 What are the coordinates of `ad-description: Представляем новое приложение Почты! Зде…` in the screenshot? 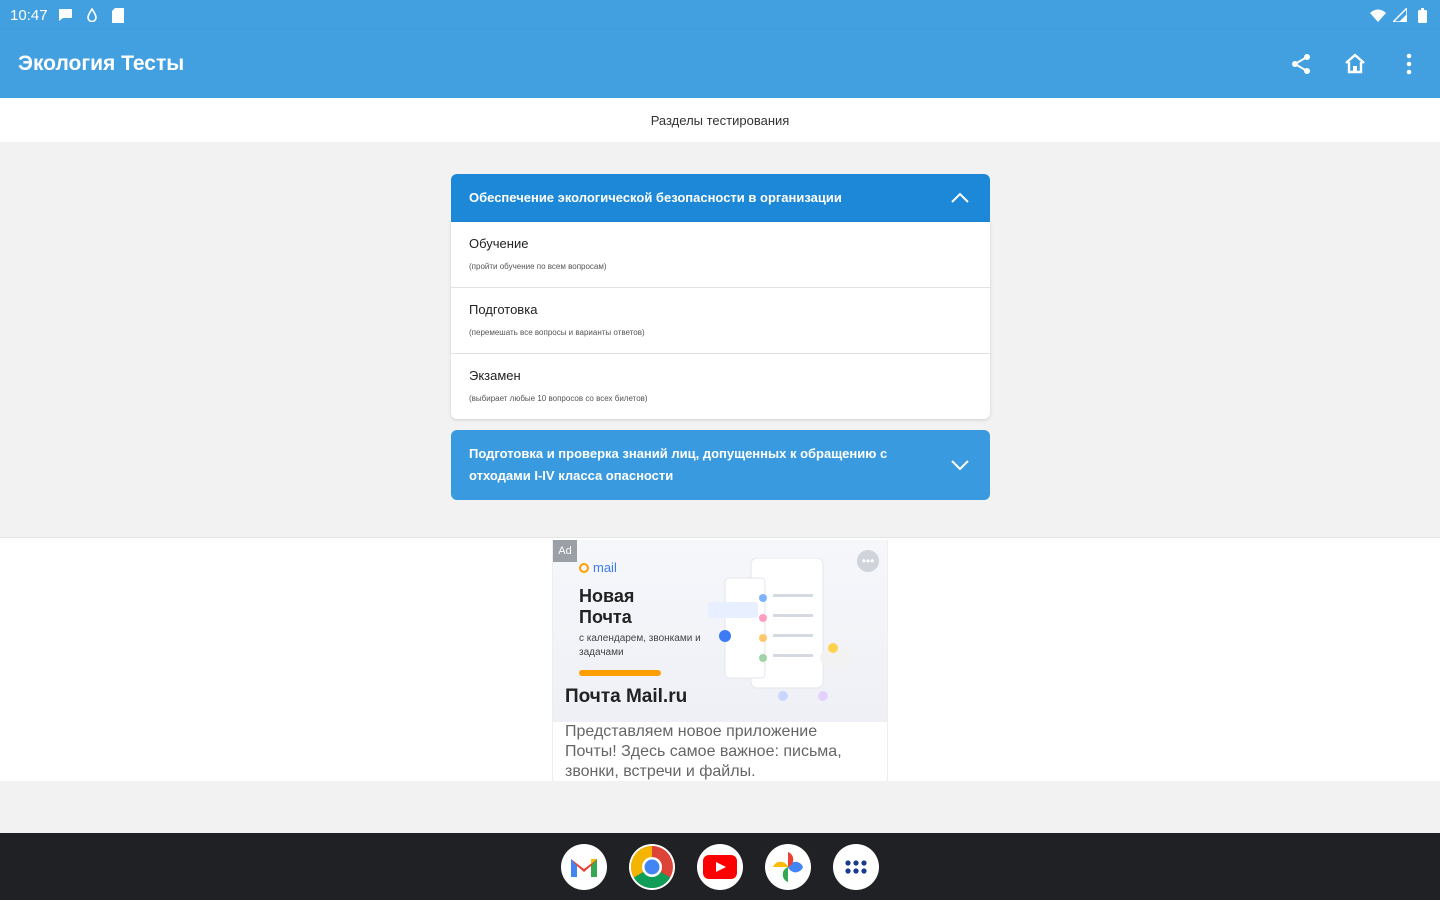 It's located at (703, 751).